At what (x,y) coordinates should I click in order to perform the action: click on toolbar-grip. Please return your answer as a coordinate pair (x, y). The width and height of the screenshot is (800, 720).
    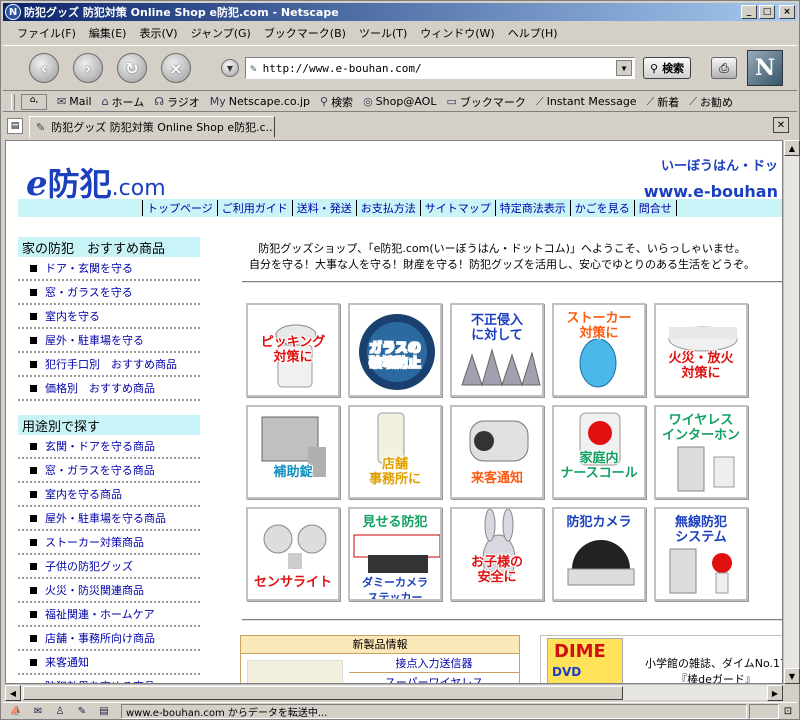
    Looking at the image, I should click on (13, 101).